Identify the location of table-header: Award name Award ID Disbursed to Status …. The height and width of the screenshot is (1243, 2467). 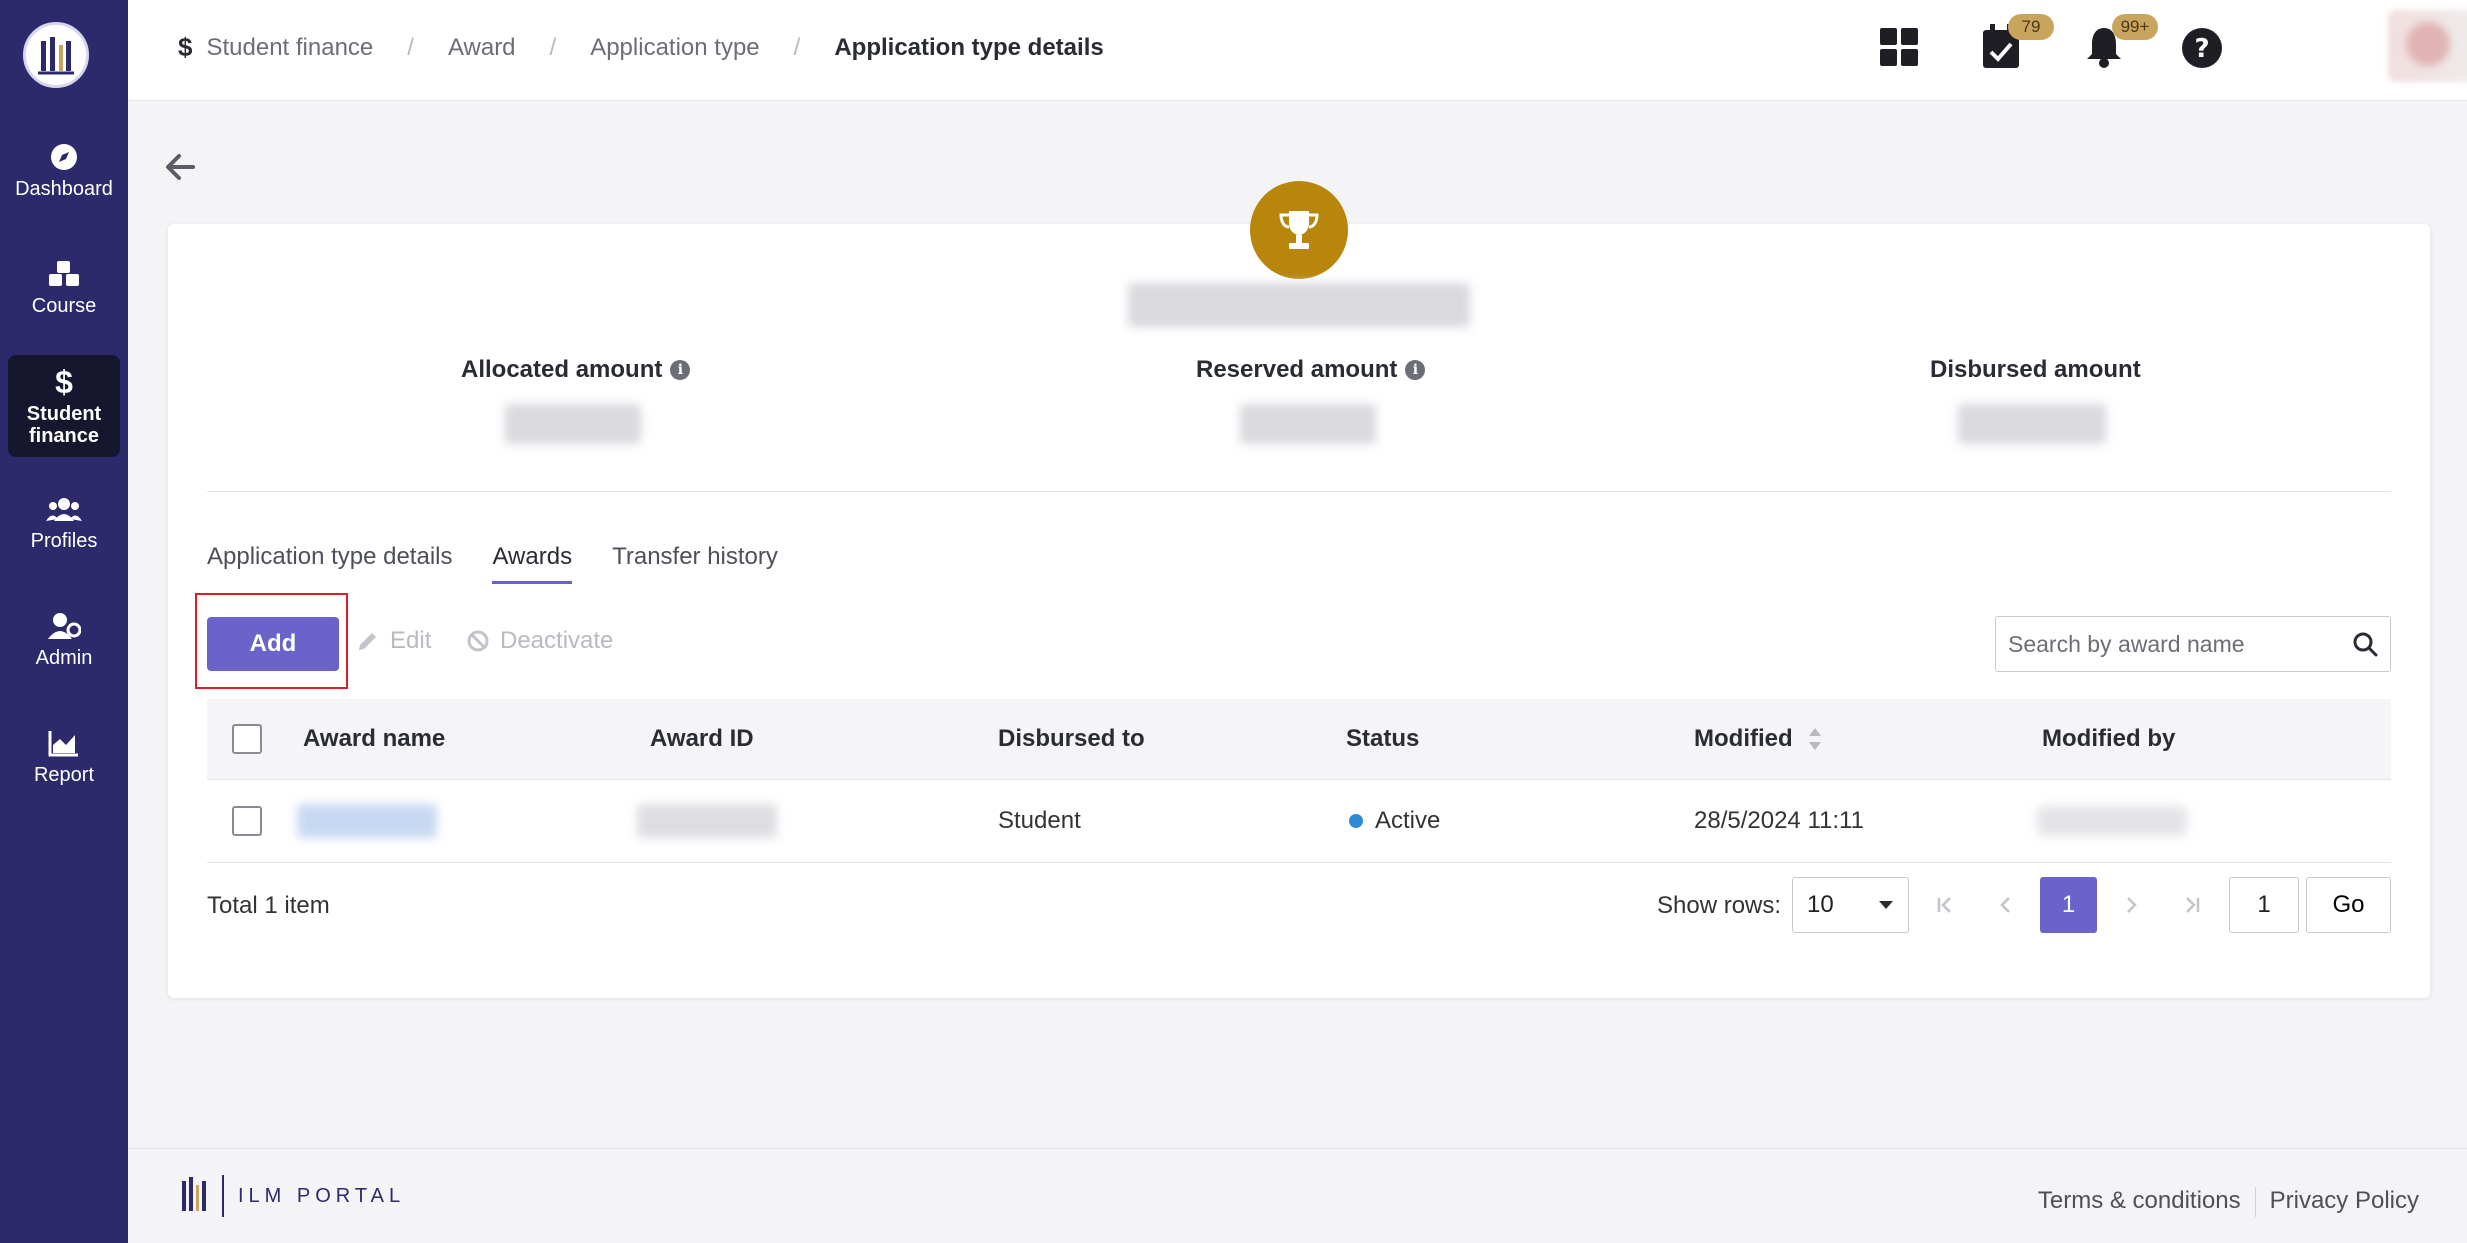
(1299, 739).